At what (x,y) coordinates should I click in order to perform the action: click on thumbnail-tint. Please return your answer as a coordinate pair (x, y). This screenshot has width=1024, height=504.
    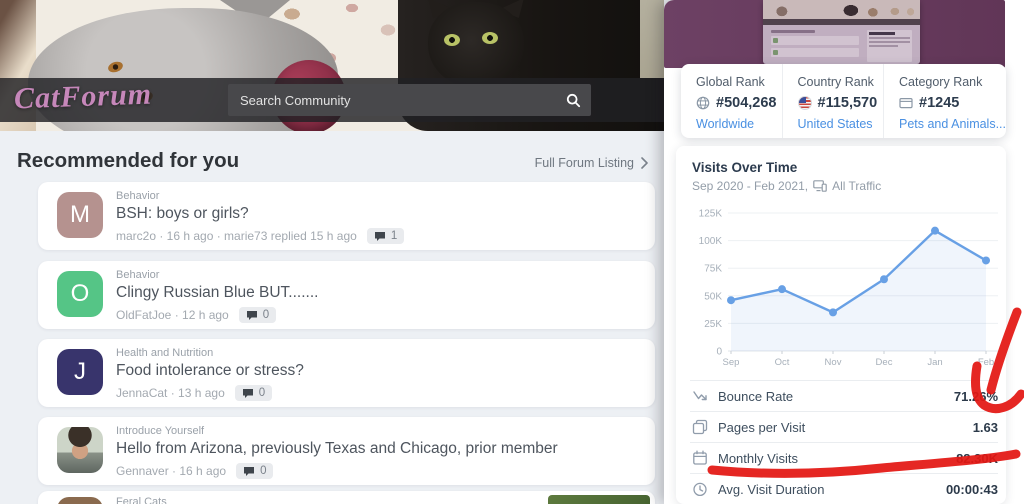
    Looking at the image, I should click on (841, 32).